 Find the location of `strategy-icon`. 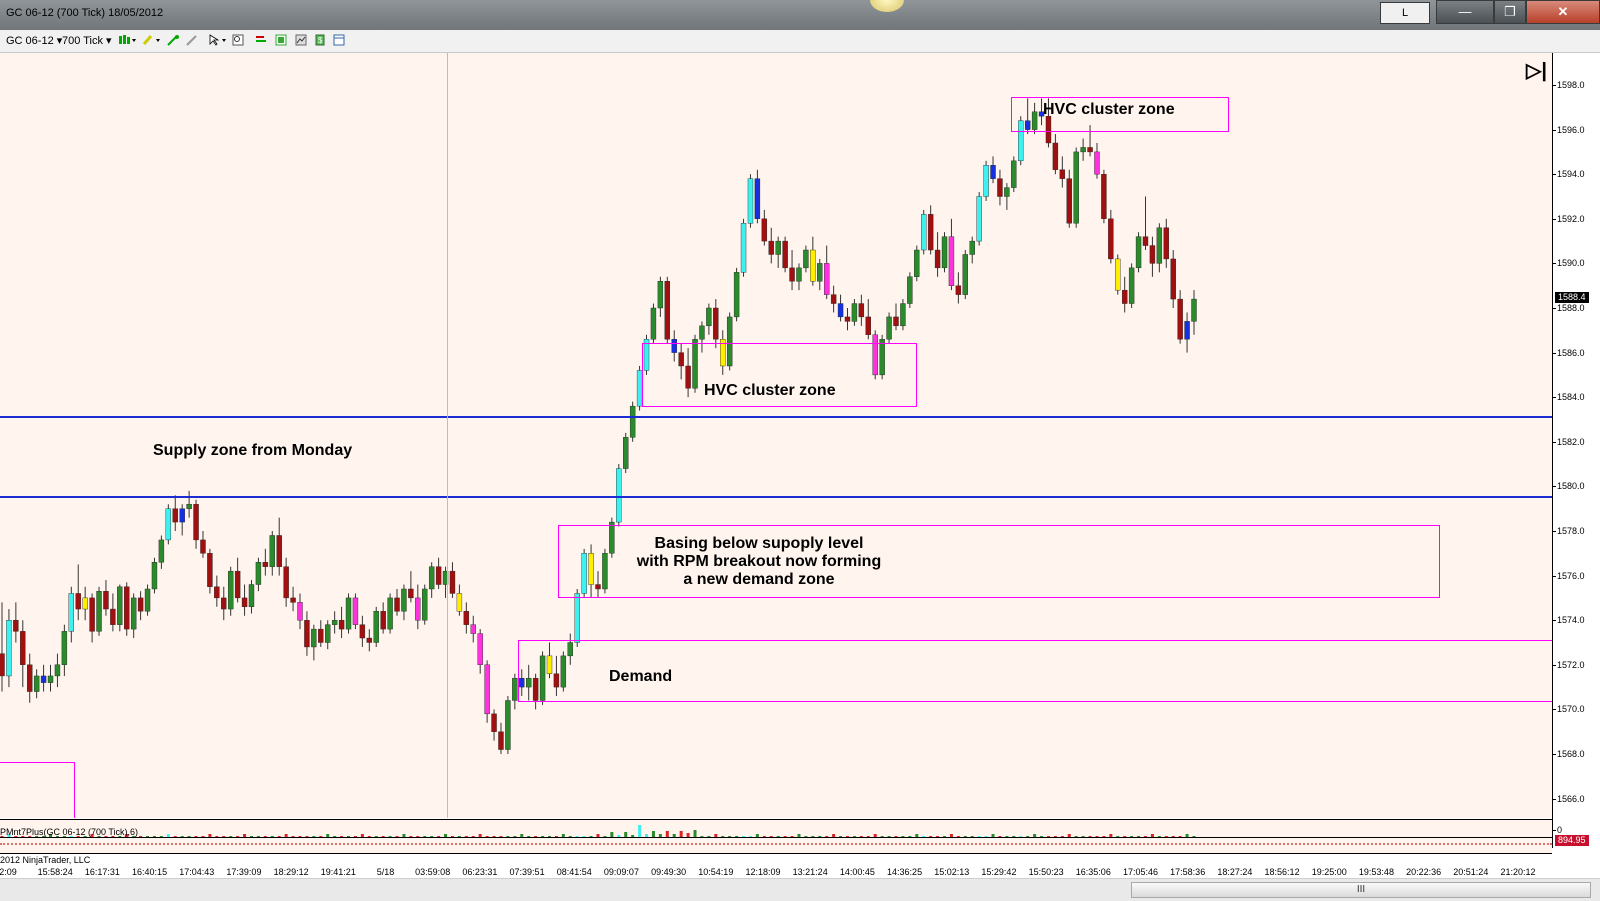

strategy-icon is located at coordinates (192, 40).